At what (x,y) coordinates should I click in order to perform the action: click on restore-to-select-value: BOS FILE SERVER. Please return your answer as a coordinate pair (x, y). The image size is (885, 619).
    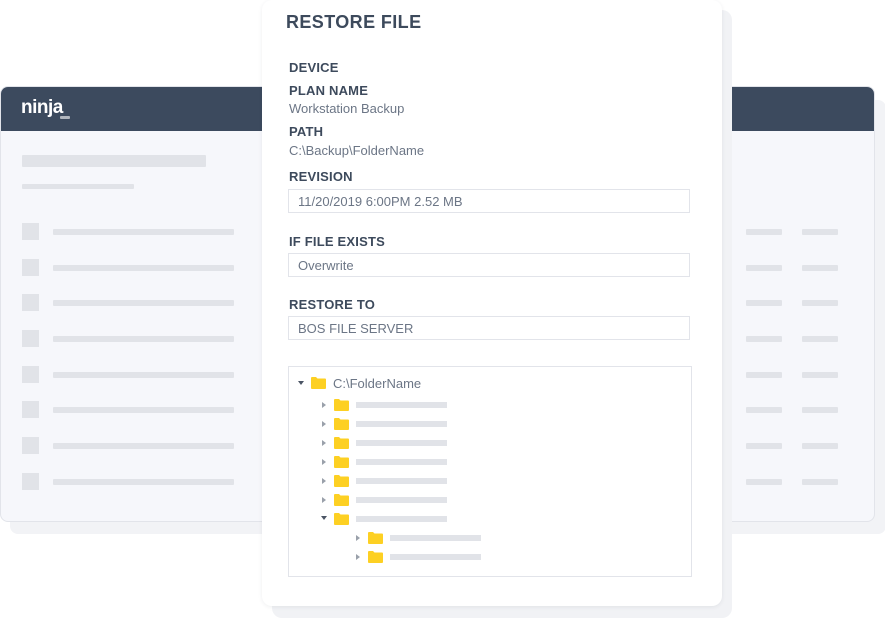
    Looking at the image, I should click on (356, 328).